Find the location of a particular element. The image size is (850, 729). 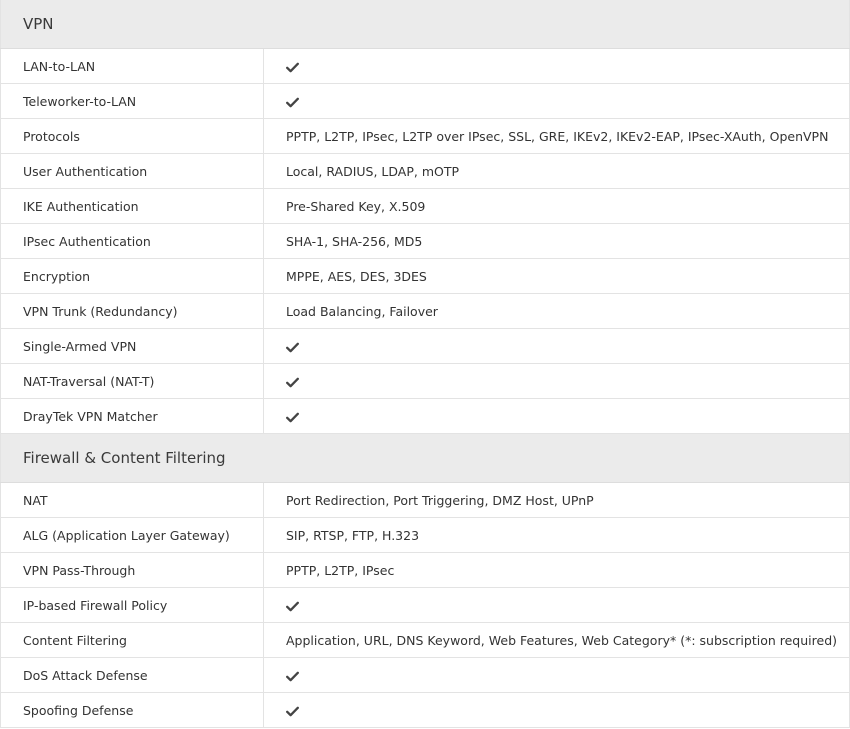

row-label: Encryption is located at coordinates (132, 276).